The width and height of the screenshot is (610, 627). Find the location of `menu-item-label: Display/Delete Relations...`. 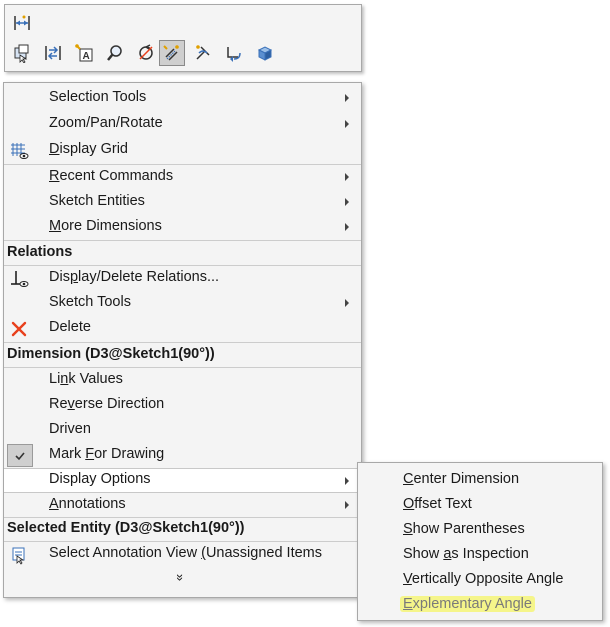

menu-item-label: Display/Delete Relations... is located at coordinates (134, 277).